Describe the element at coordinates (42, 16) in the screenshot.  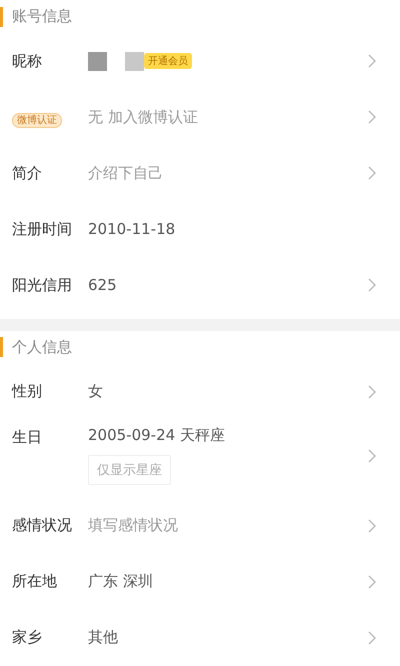
I see `section-title: 账号信息` at that location.